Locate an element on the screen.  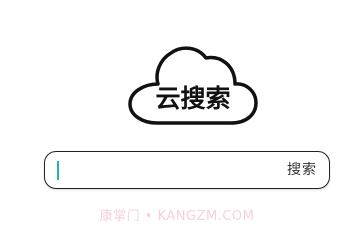
logo-text: 云搜索 is located at coordinates (192, 98).